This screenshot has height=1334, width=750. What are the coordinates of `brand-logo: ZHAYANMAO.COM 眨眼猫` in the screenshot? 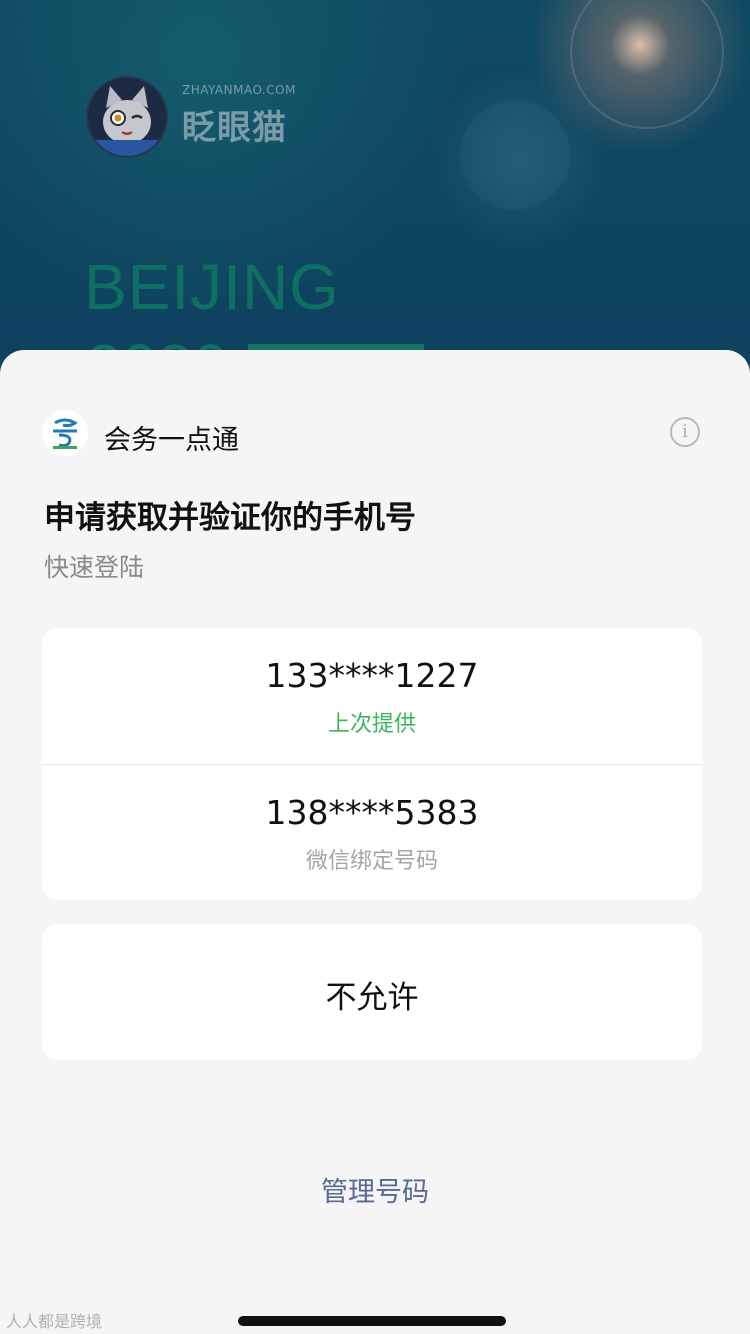 It's located at (196, 116).